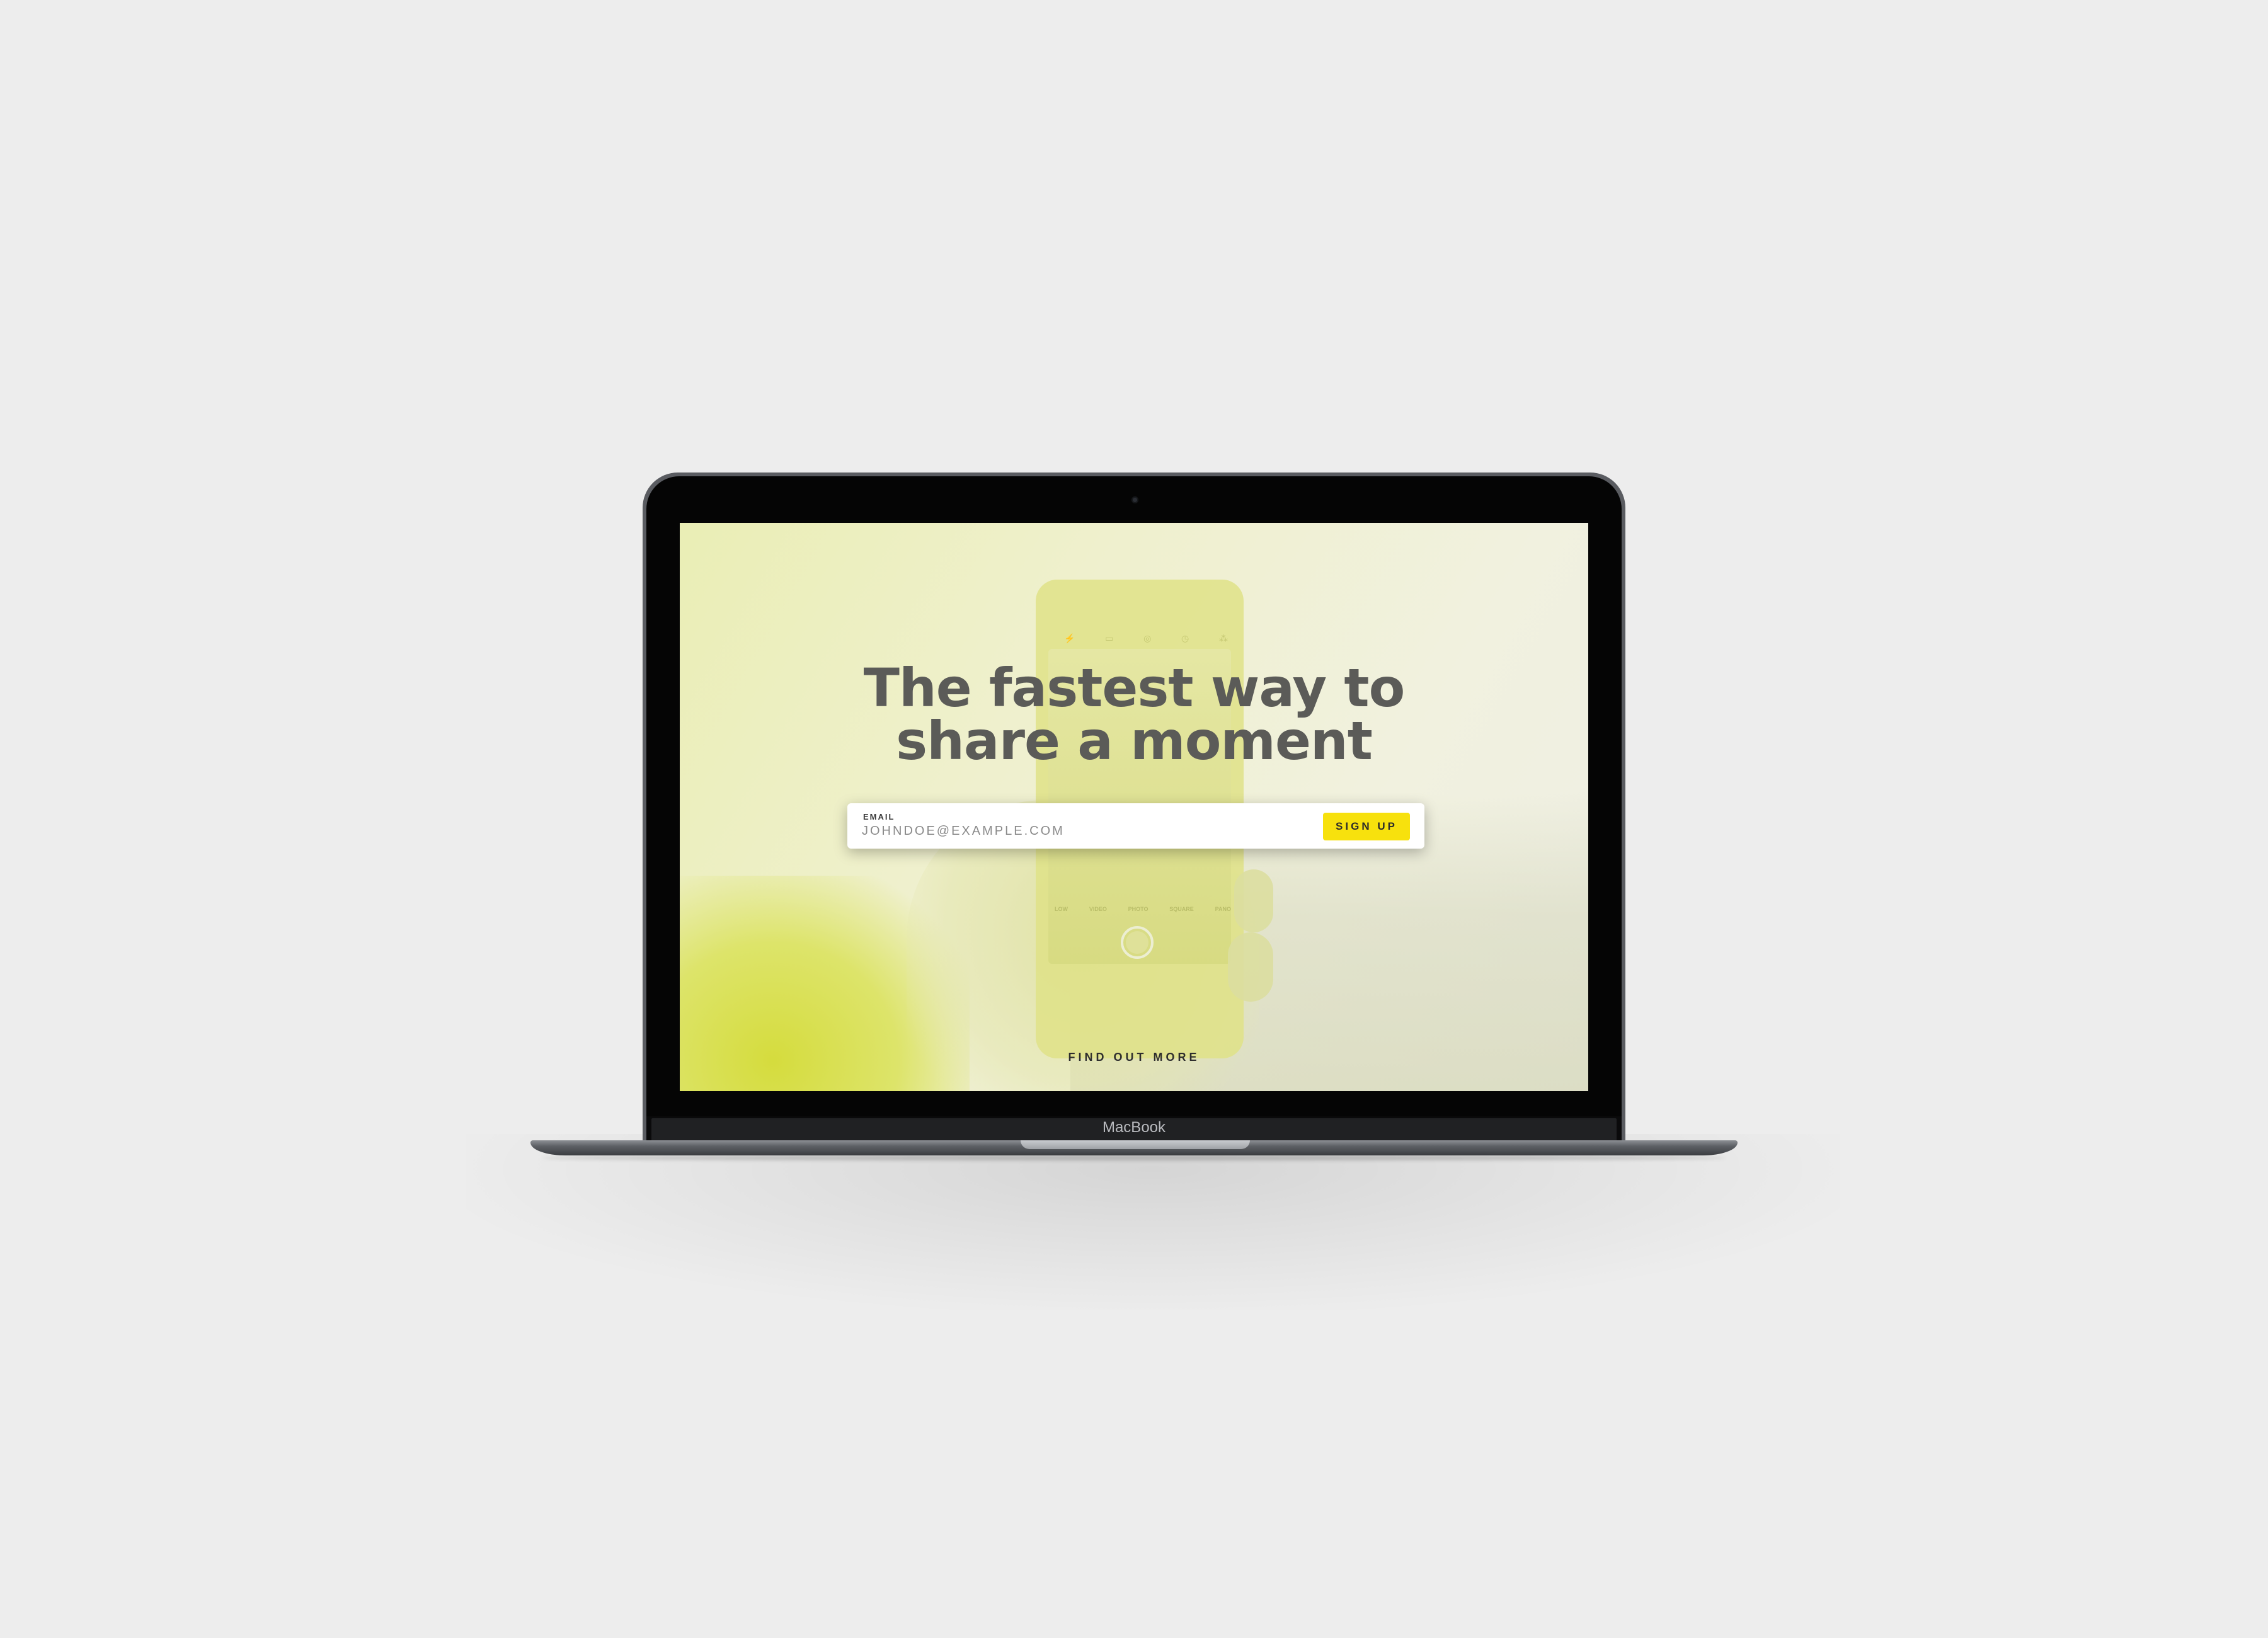  What do you see at coordinates (1134, 499) in the screenshot?
I see `webcam-icon` at bounding box center [1134, 499].